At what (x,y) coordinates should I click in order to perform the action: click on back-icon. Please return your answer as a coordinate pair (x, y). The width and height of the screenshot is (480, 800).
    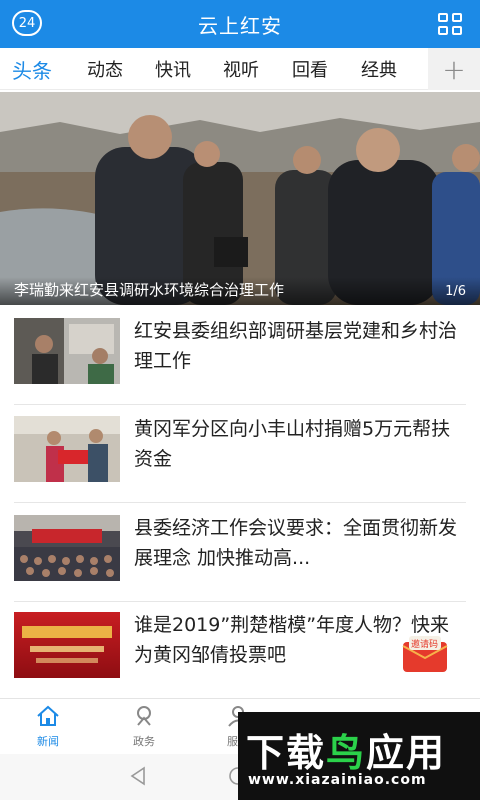
    Looking at the image, I should click on (138, 776).